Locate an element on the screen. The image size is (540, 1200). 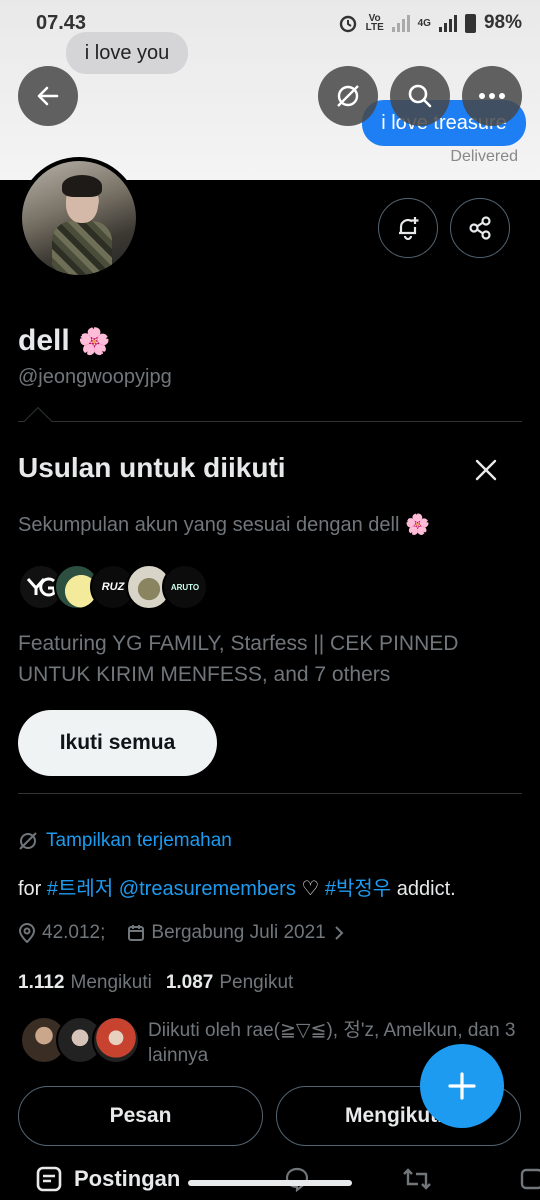
compose-post-button is located at coordinates (462, 1086).